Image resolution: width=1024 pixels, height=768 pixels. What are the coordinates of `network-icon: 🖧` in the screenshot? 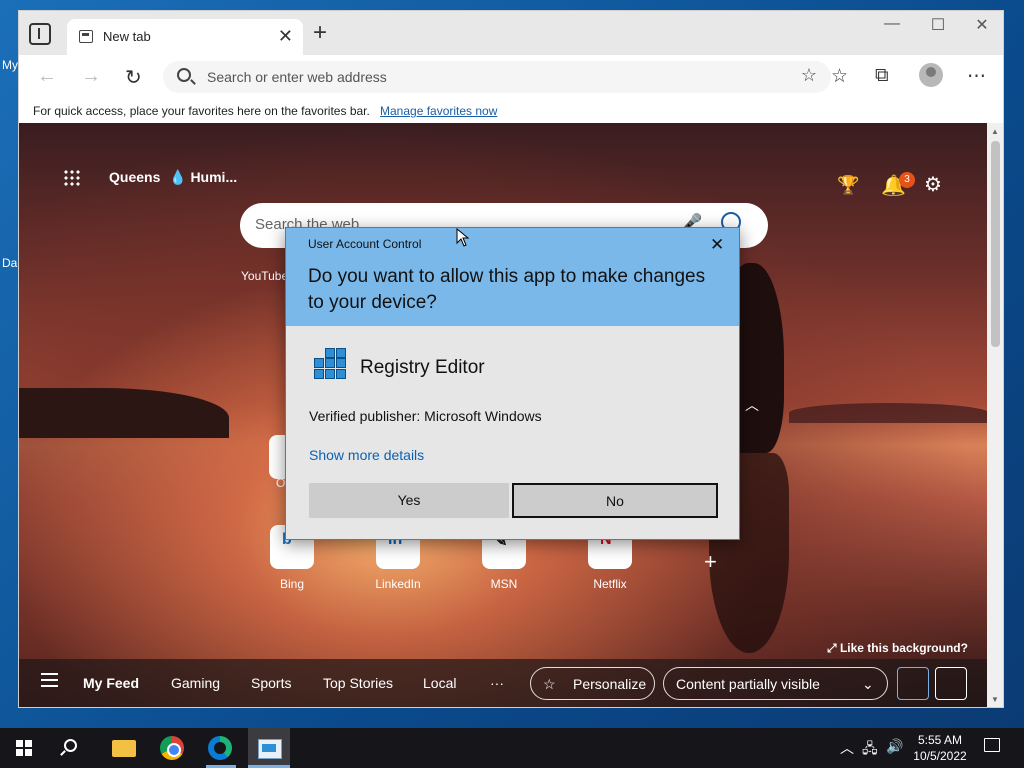 It's located at (870, 750).